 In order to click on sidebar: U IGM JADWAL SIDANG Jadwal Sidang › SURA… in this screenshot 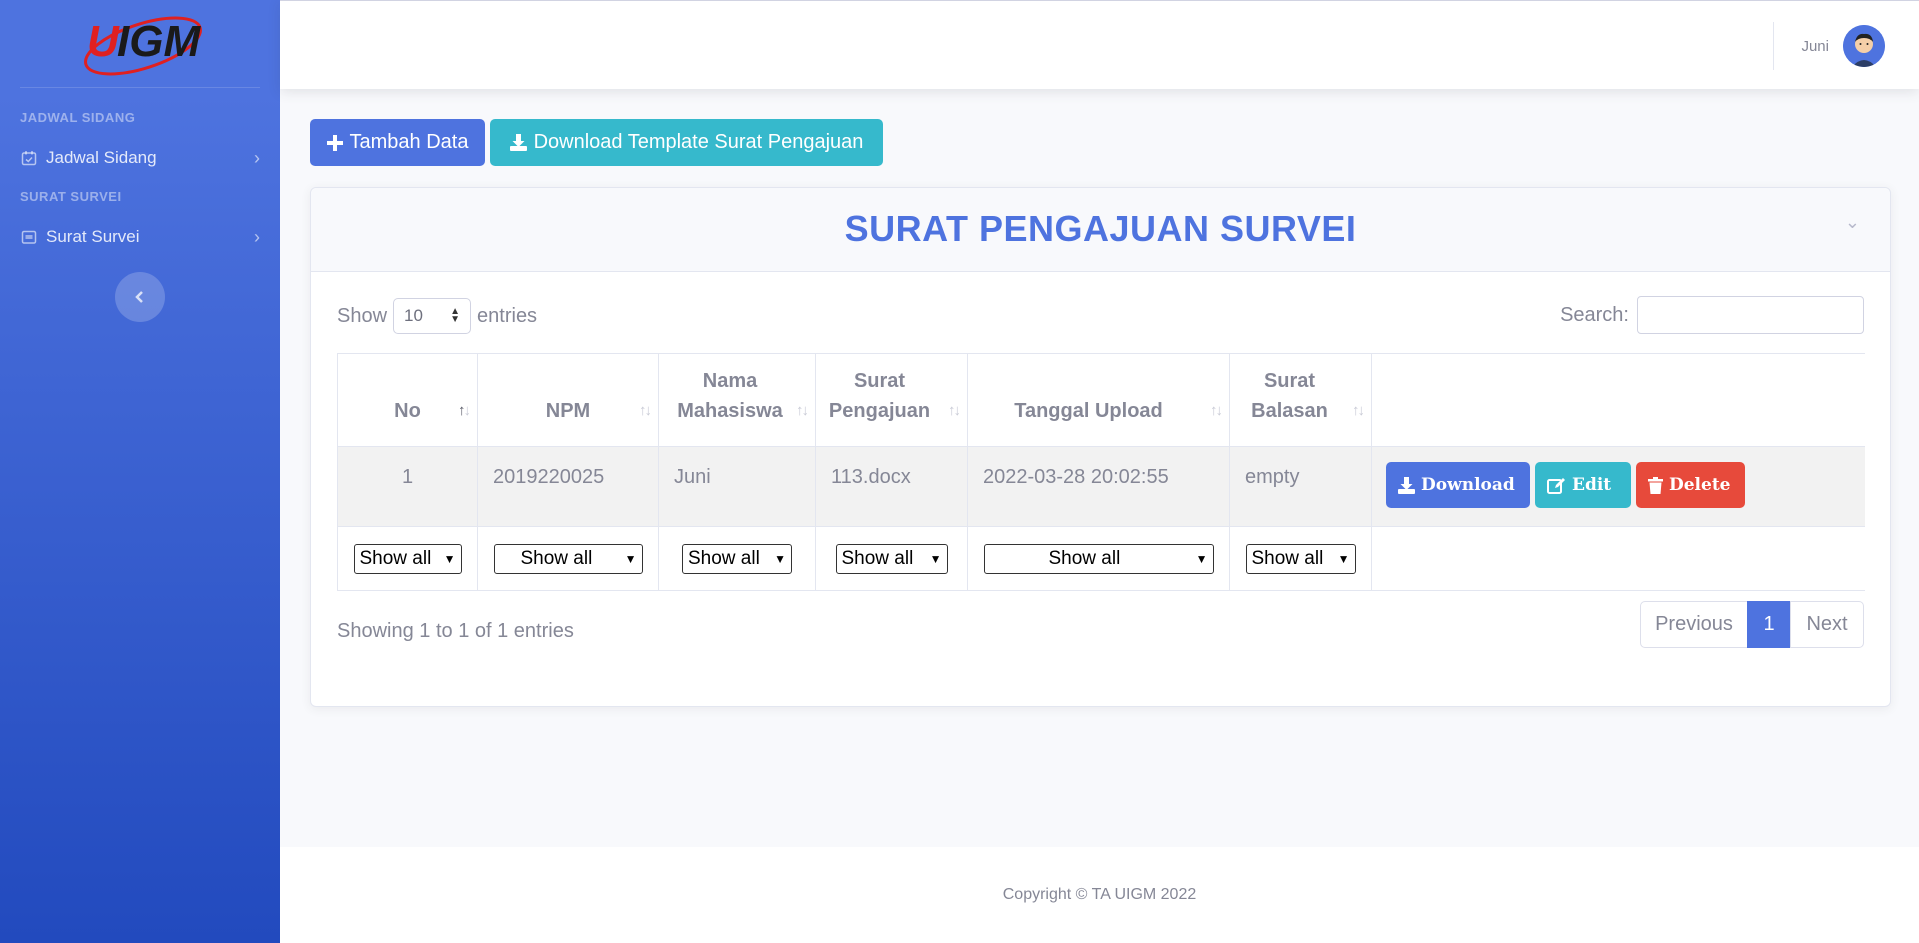, I will do `click(140, 471)`.